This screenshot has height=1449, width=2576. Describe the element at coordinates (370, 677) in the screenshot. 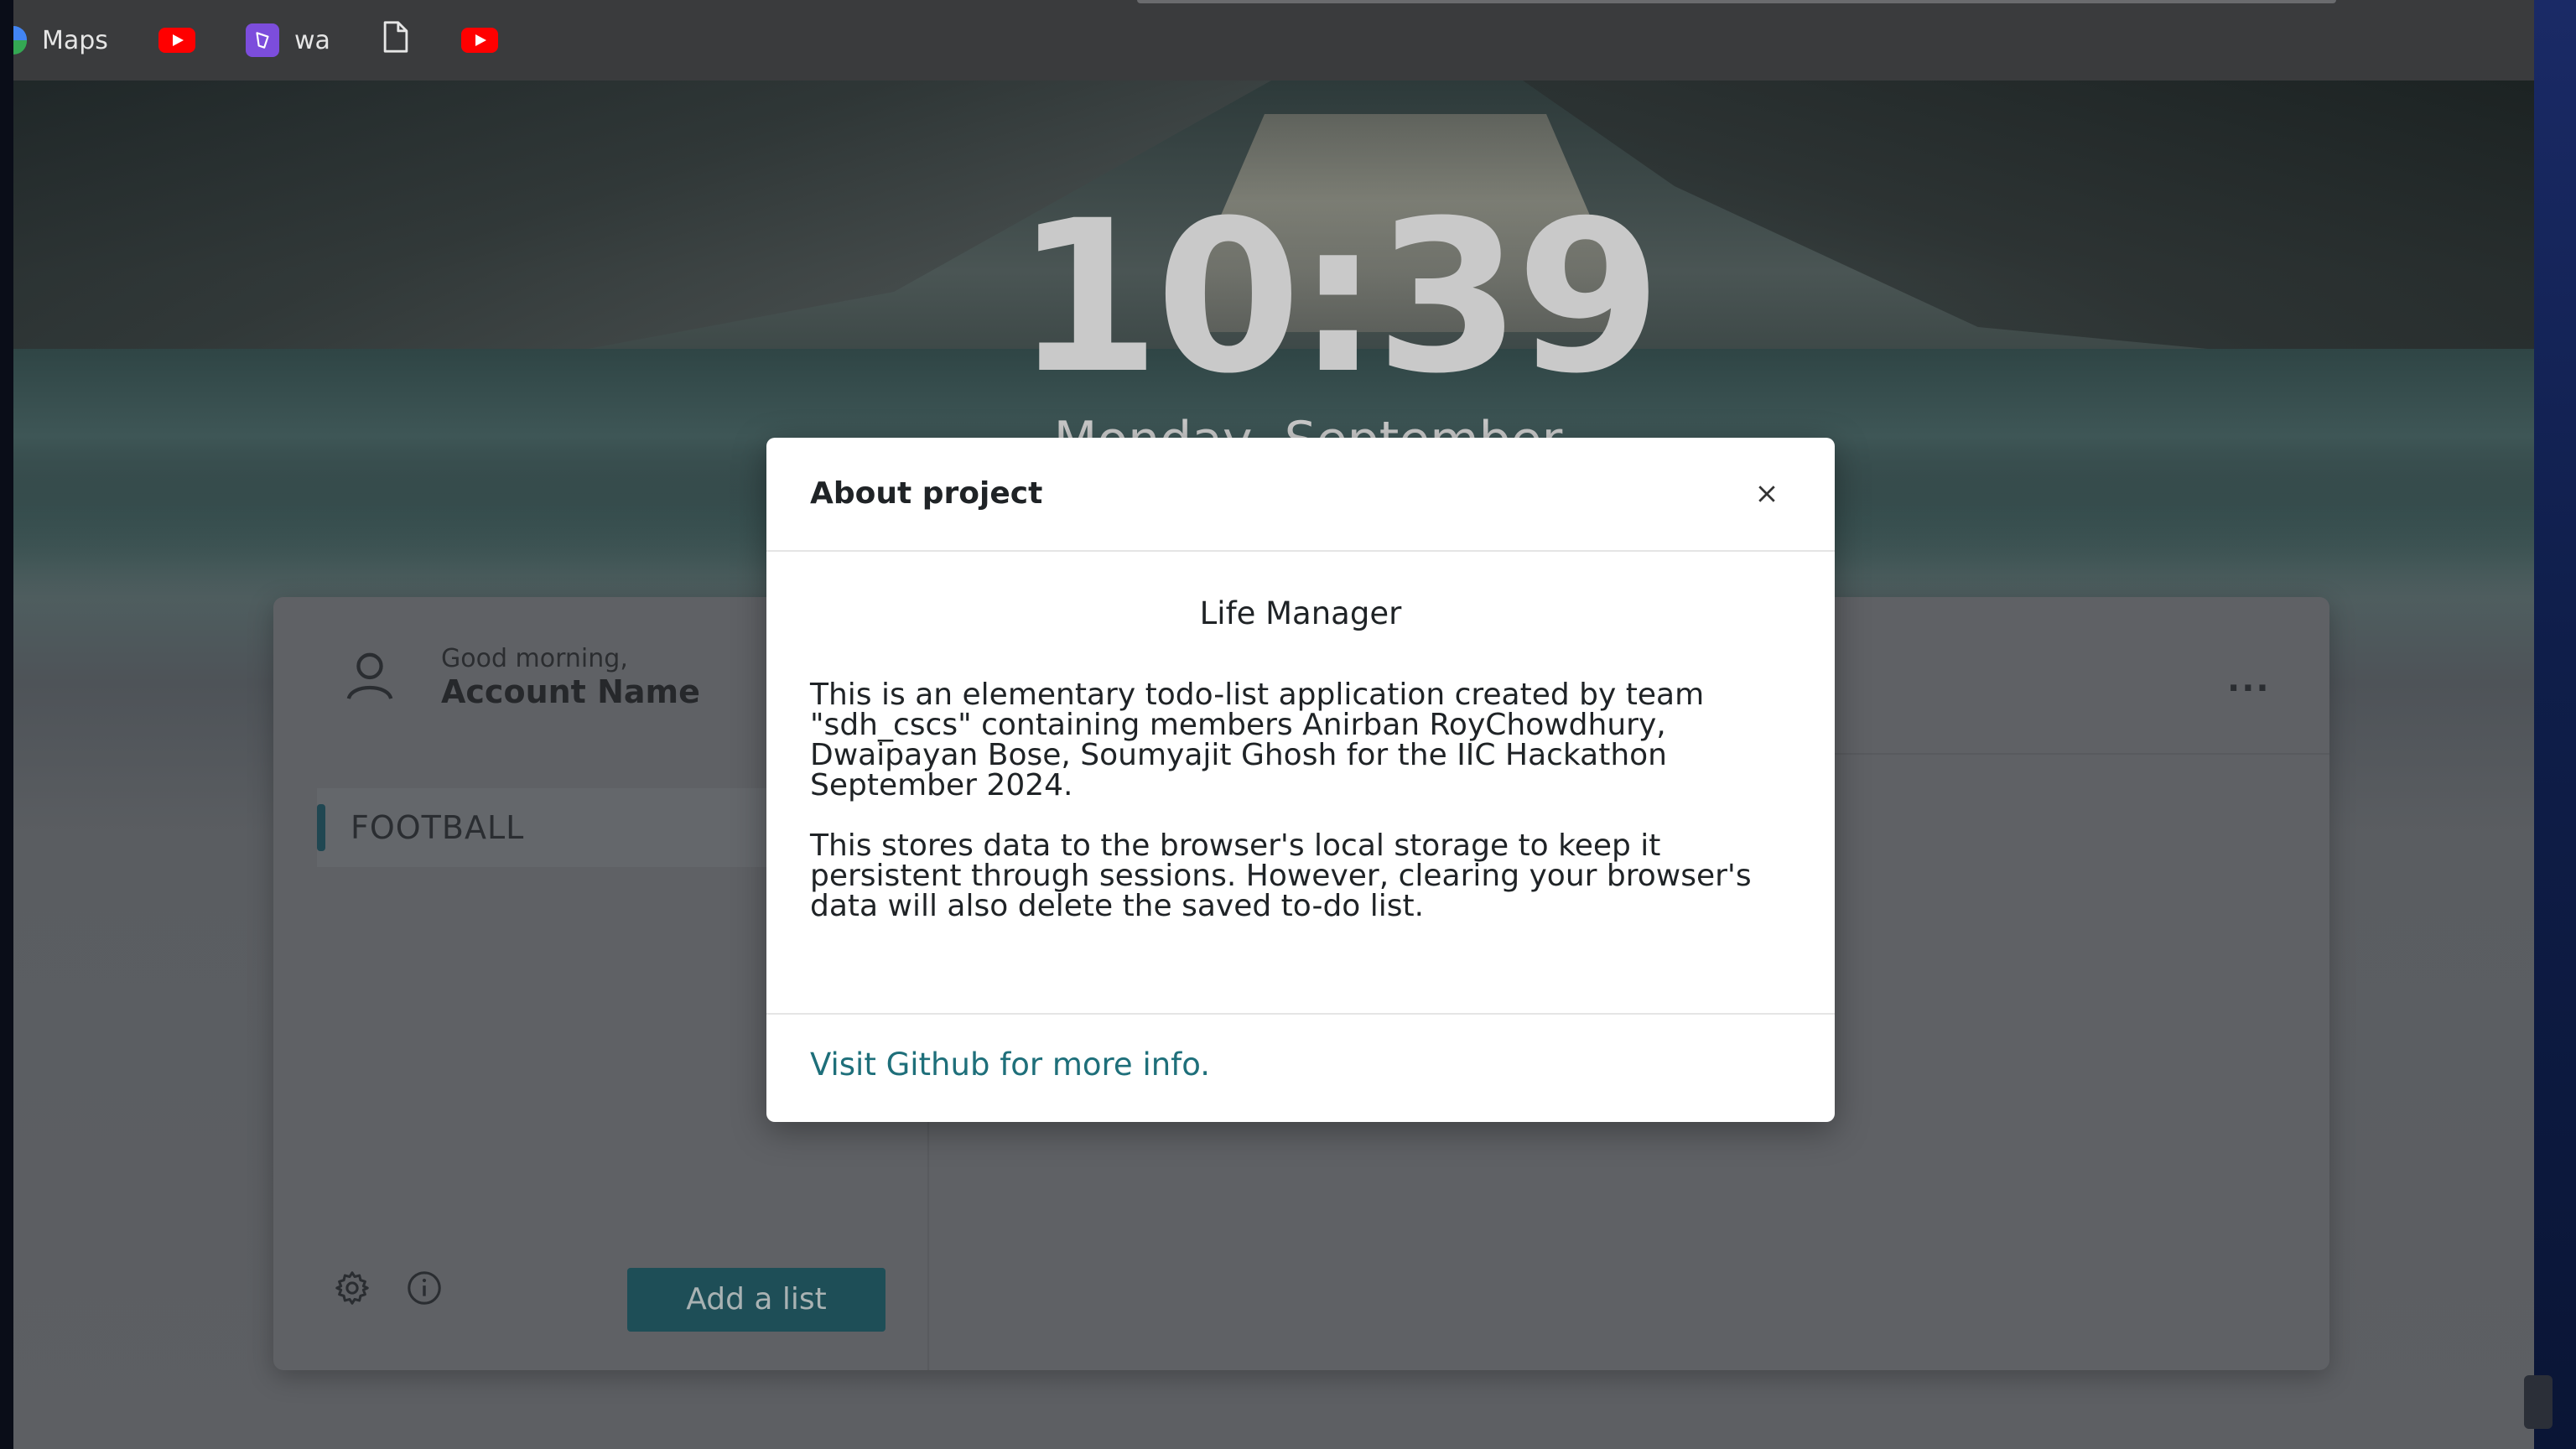

I see `user-icon` at that location.